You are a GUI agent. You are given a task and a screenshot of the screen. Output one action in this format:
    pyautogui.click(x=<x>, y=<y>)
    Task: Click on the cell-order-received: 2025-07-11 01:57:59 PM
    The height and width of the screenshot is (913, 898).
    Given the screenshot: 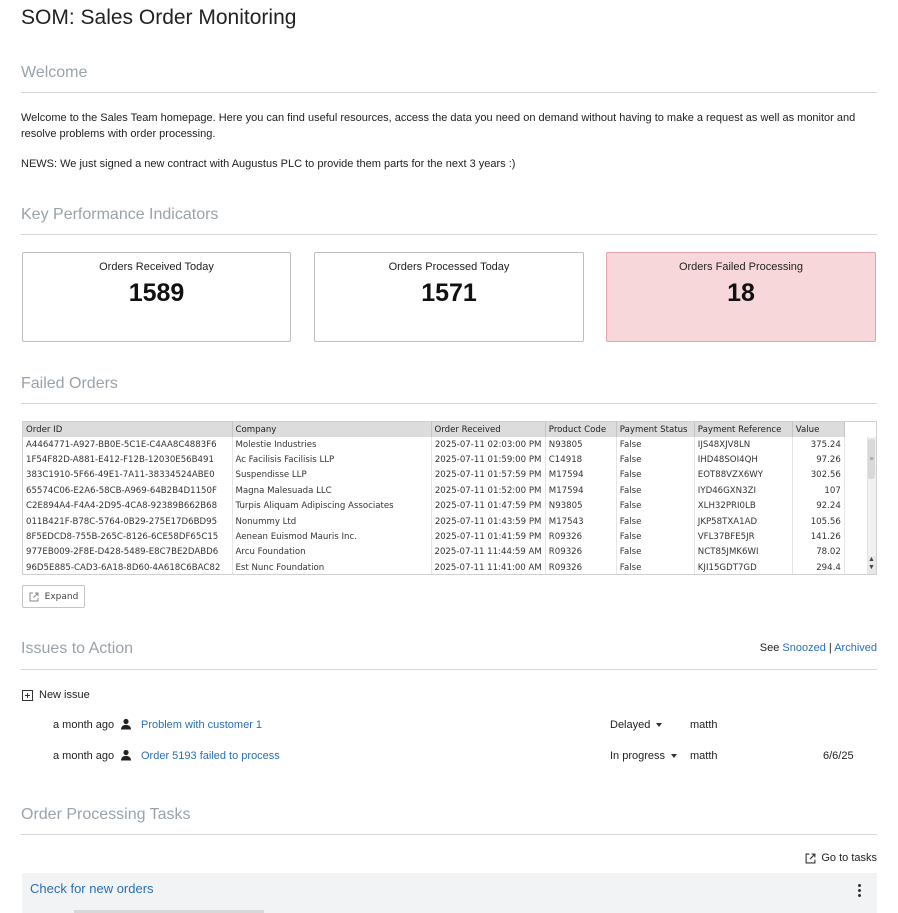 What is the action you would take?
    pyautogui.click(x=488, y=475)
    